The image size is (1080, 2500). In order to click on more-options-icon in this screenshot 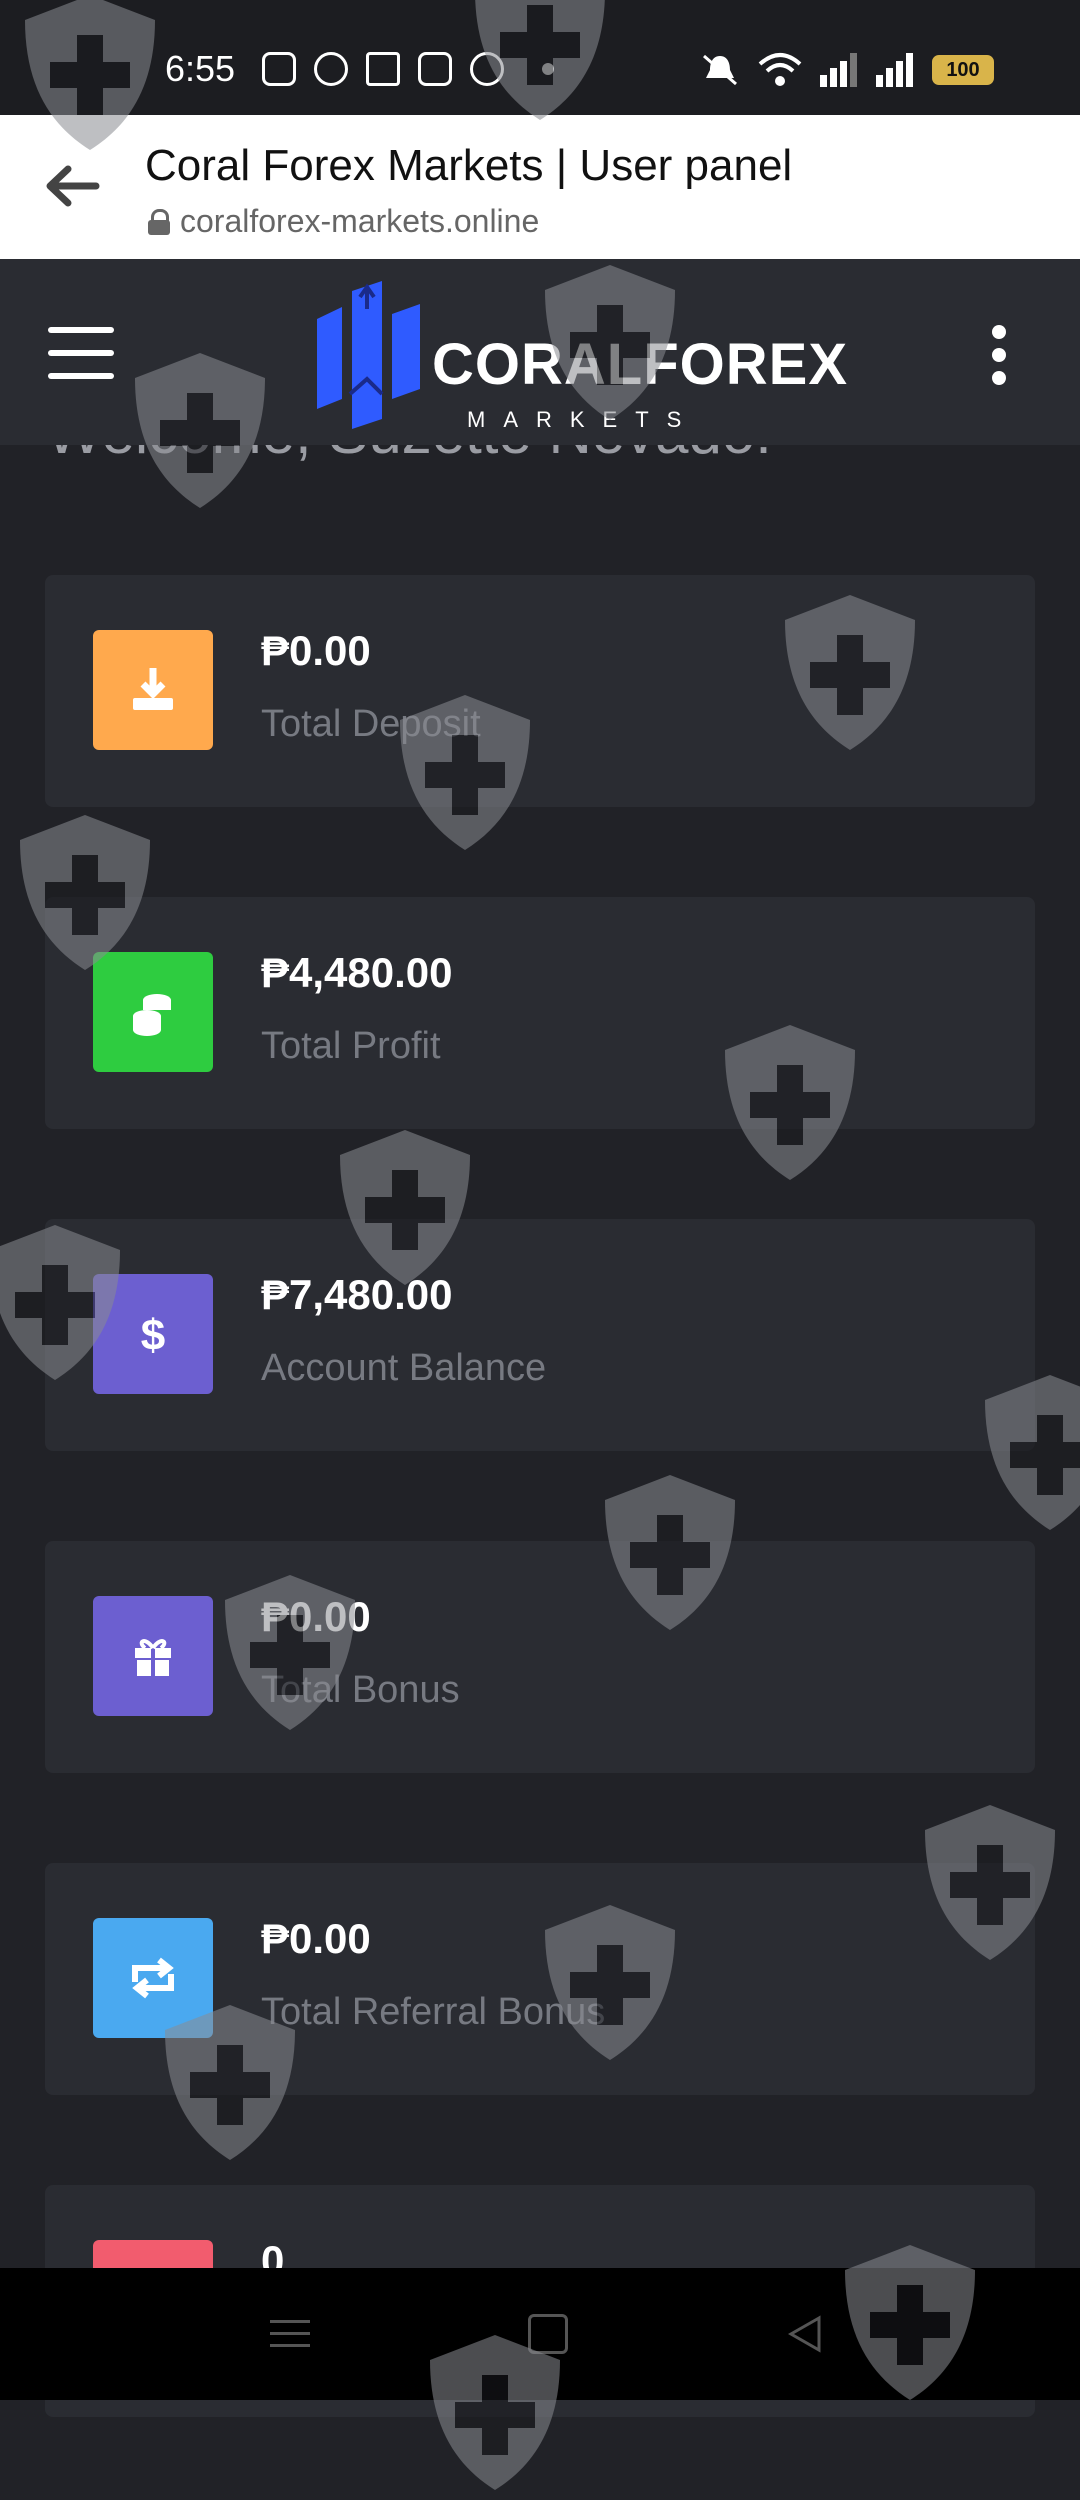, I will do `click(1001, 355)`.